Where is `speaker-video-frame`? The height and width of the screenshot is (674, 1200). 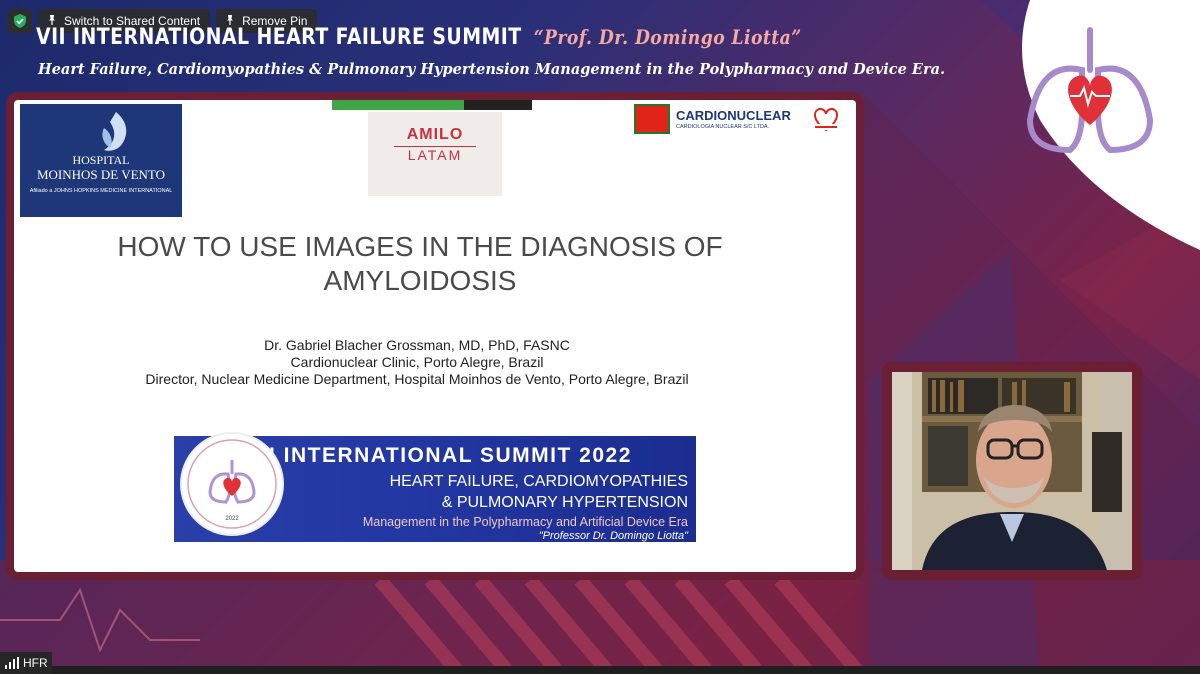 speaker-video-frame is located at coordinates (1012, 471).